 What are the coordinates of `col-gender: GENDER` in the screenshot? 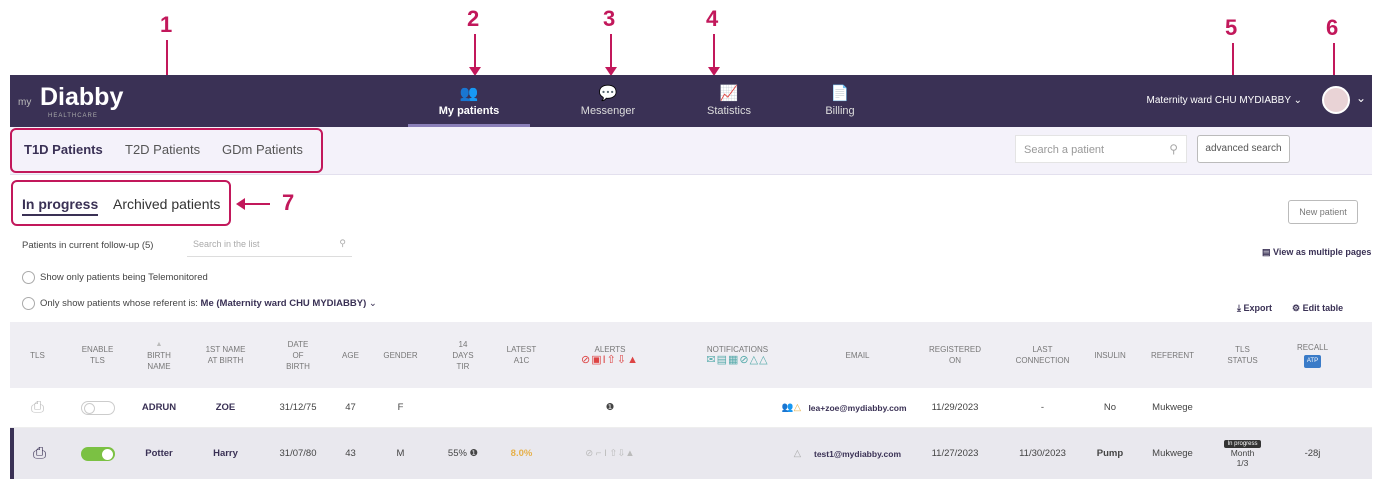 It's located at (400, 355).